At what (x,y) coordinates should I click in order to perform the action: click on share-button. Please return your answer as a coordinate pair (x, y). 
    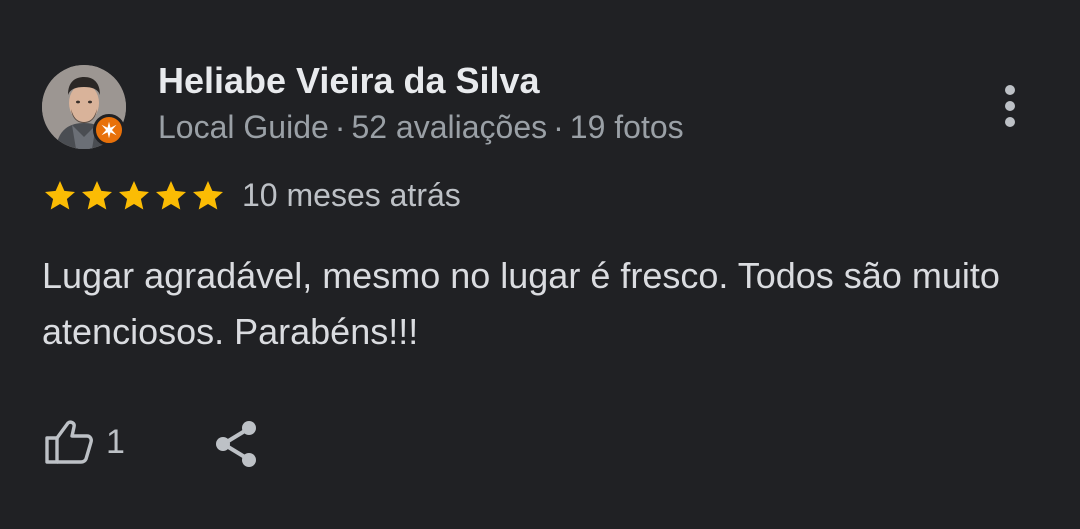
    Looking at the image, I should click on (237, 446).